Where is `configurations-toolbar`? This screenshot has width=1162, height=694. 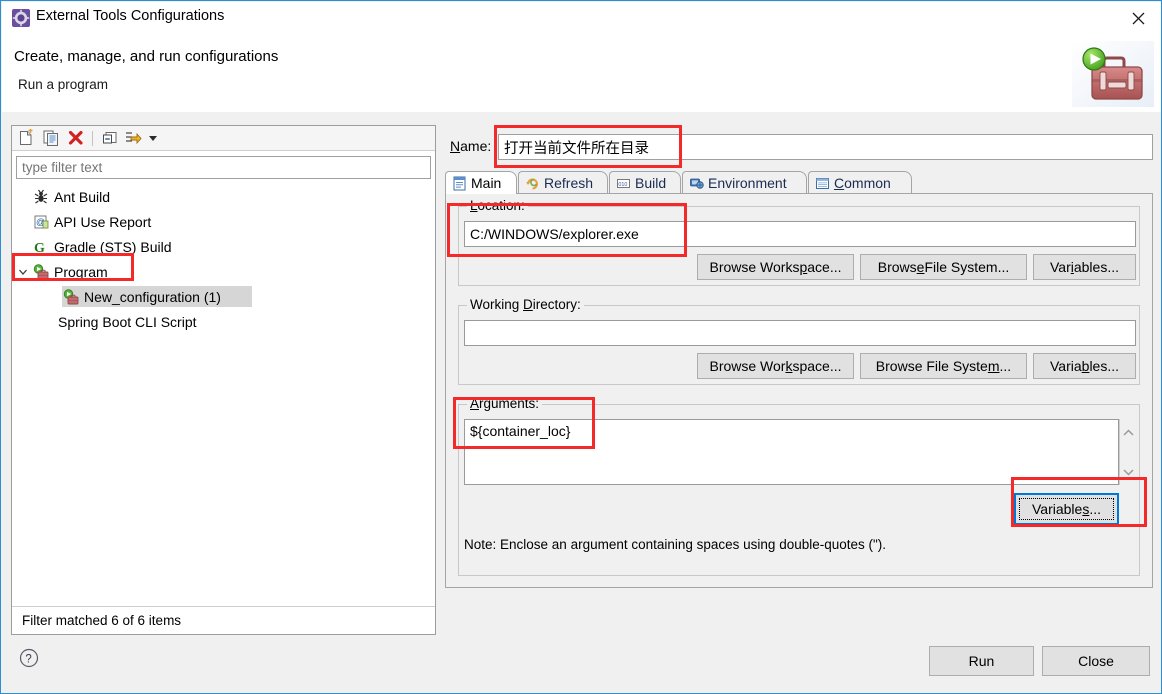 configurations-toolbar is located at coordinates (223, 138).